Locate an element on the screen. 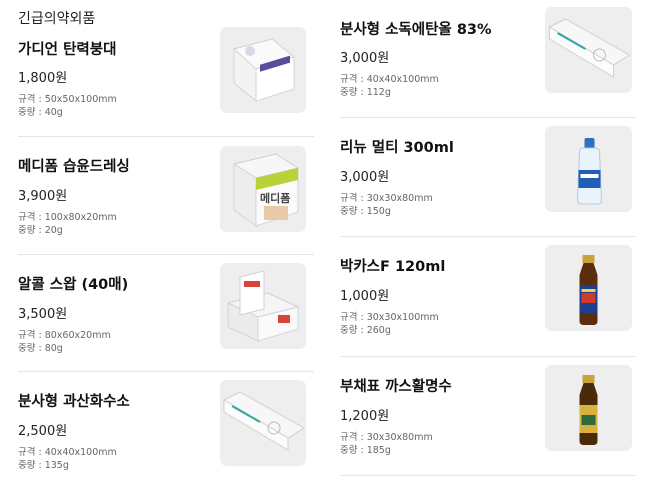 This screenshot has height=494, width=650. product-price: 3,500원 is located at coordinates (43, 314).